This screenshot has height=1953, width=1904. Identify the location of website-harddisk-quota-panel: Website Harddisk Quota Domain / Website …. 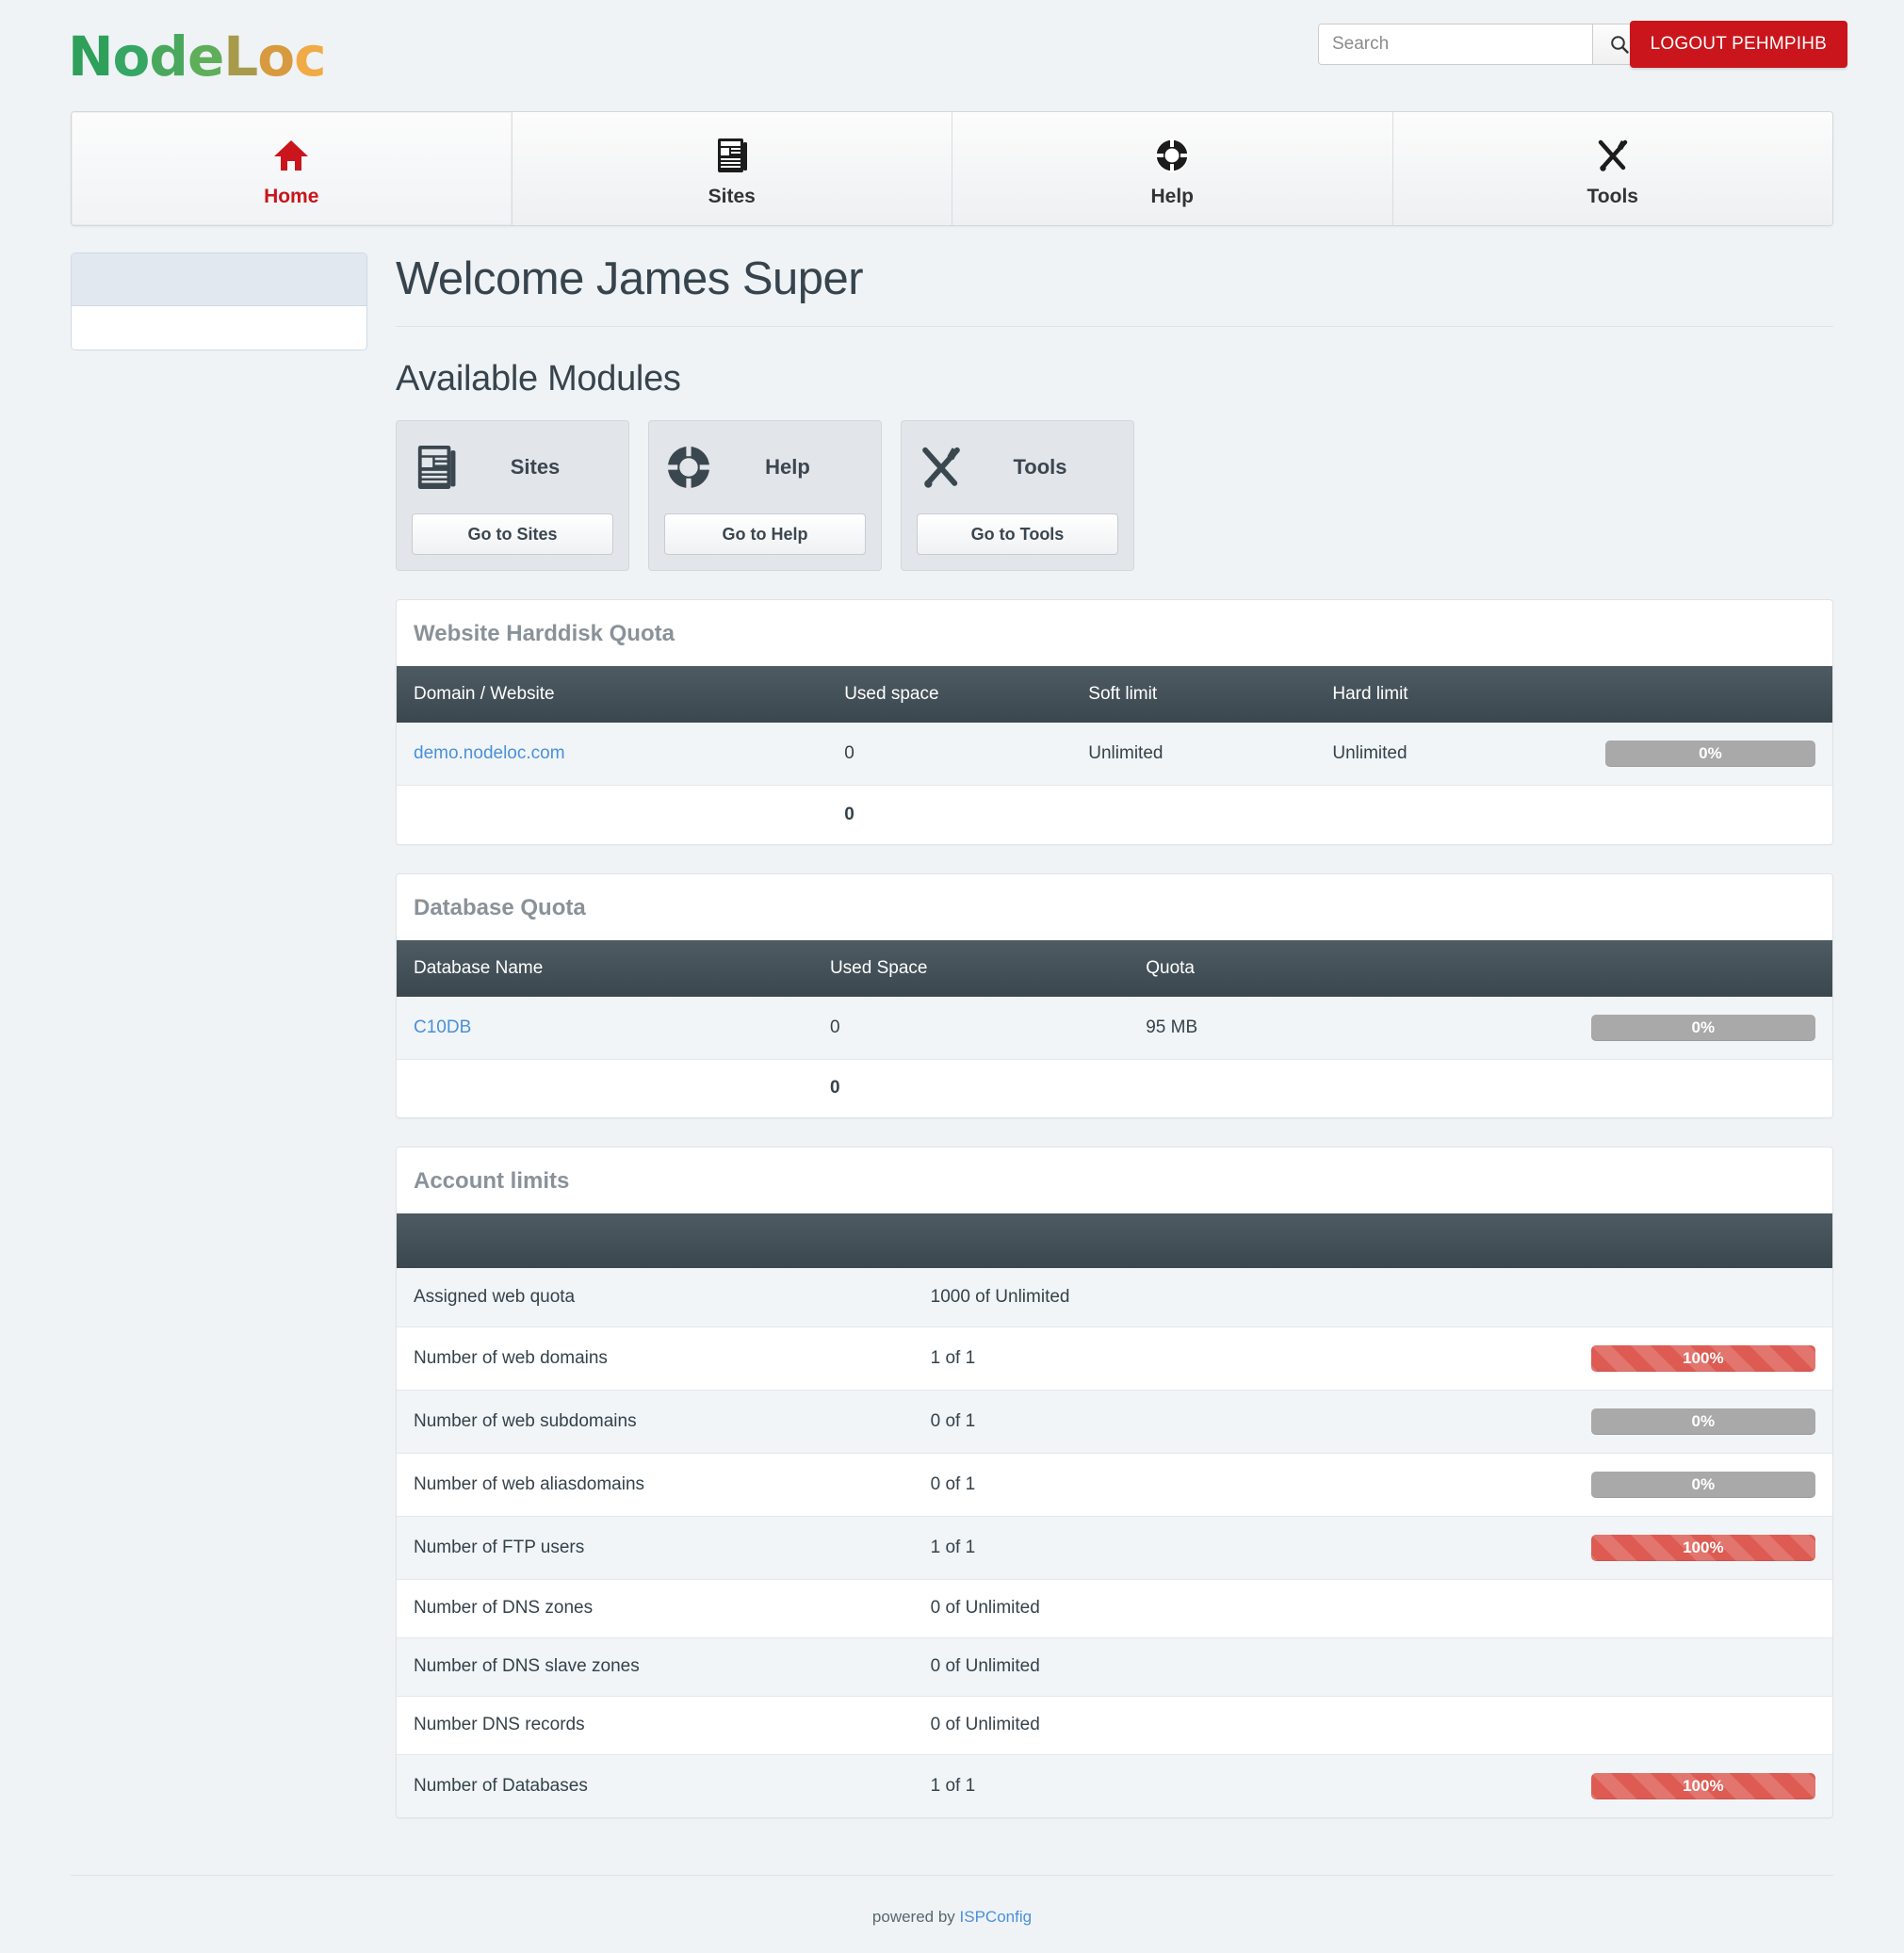
(1114, 722).